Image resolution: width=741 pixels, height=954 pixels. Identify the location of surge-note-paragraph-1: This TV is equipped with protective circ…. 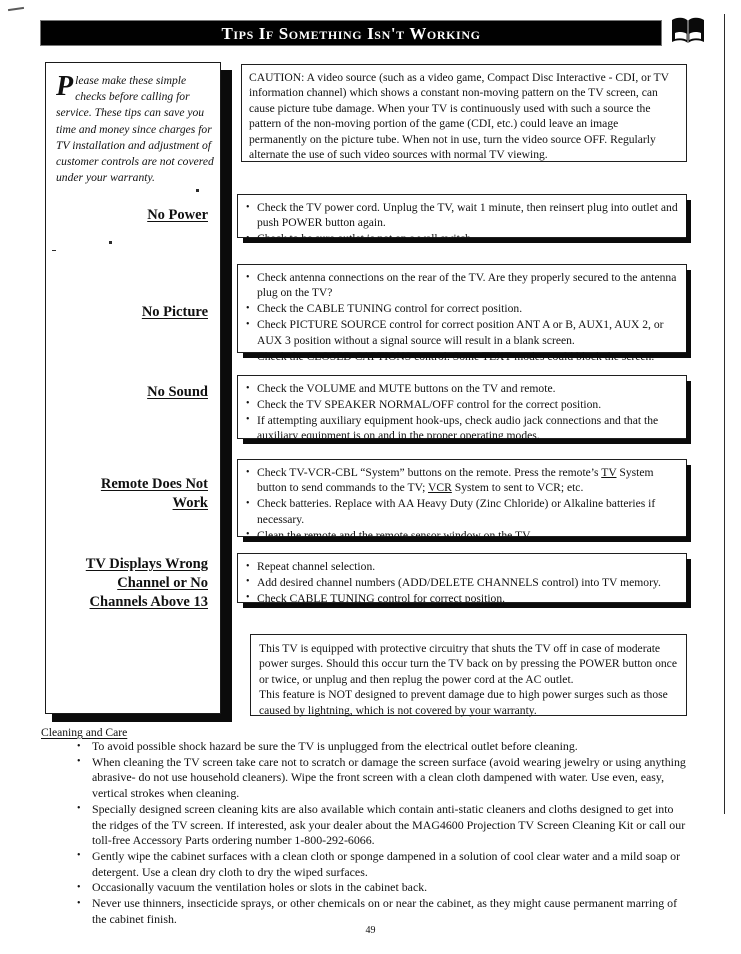
(468, 664).